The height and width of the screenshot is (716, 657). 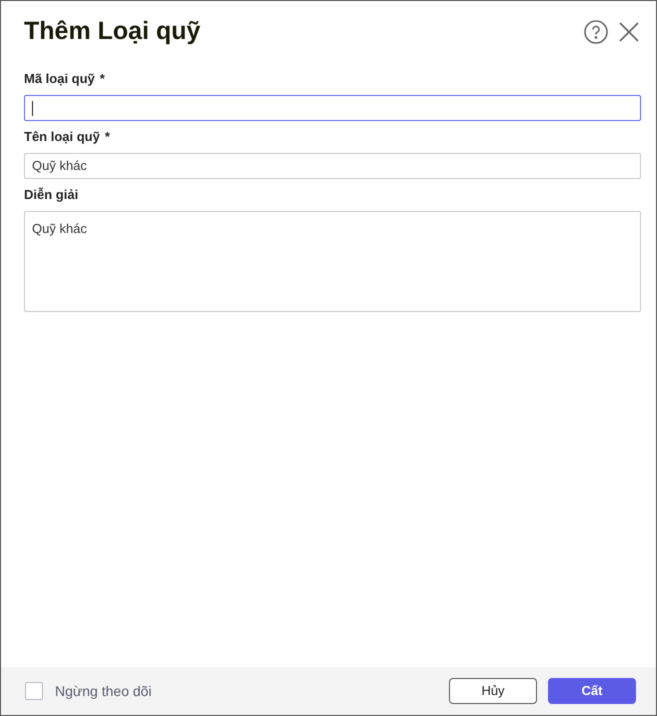 I want to click on field-label: Tên loại quỹ, so click(x=62, y=137).